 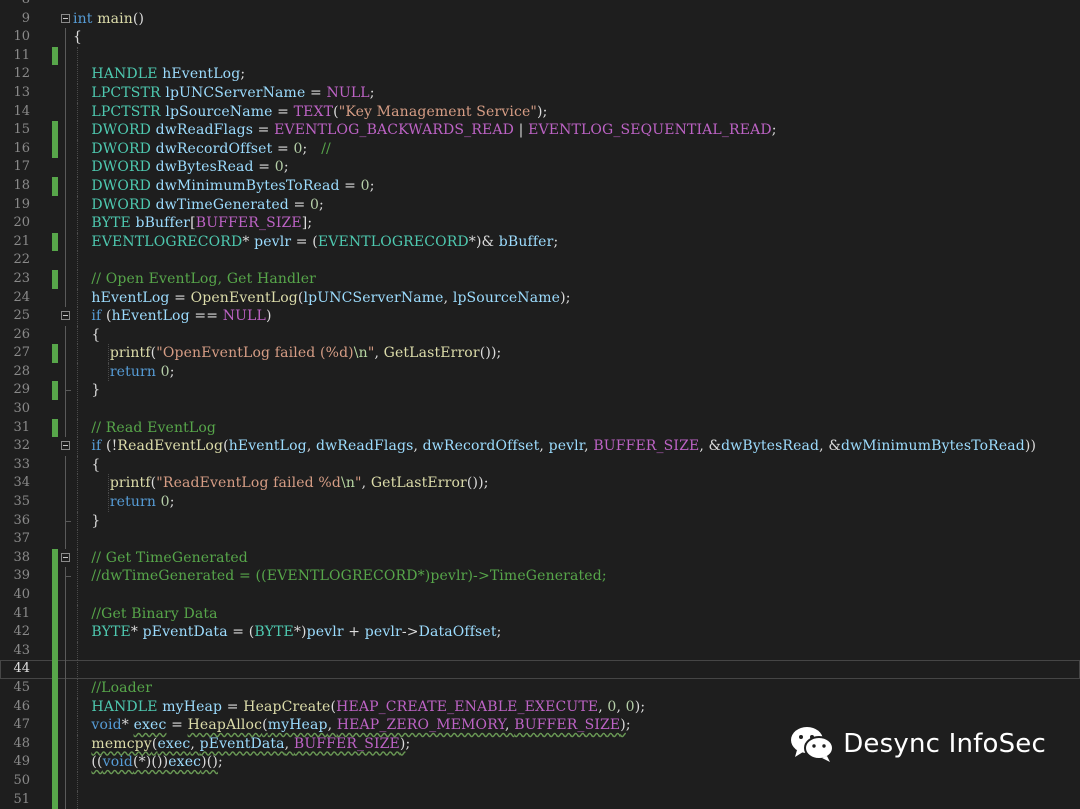 I want to click on code-text: if (hEventLog == NULL), so click(x=172, y=316).